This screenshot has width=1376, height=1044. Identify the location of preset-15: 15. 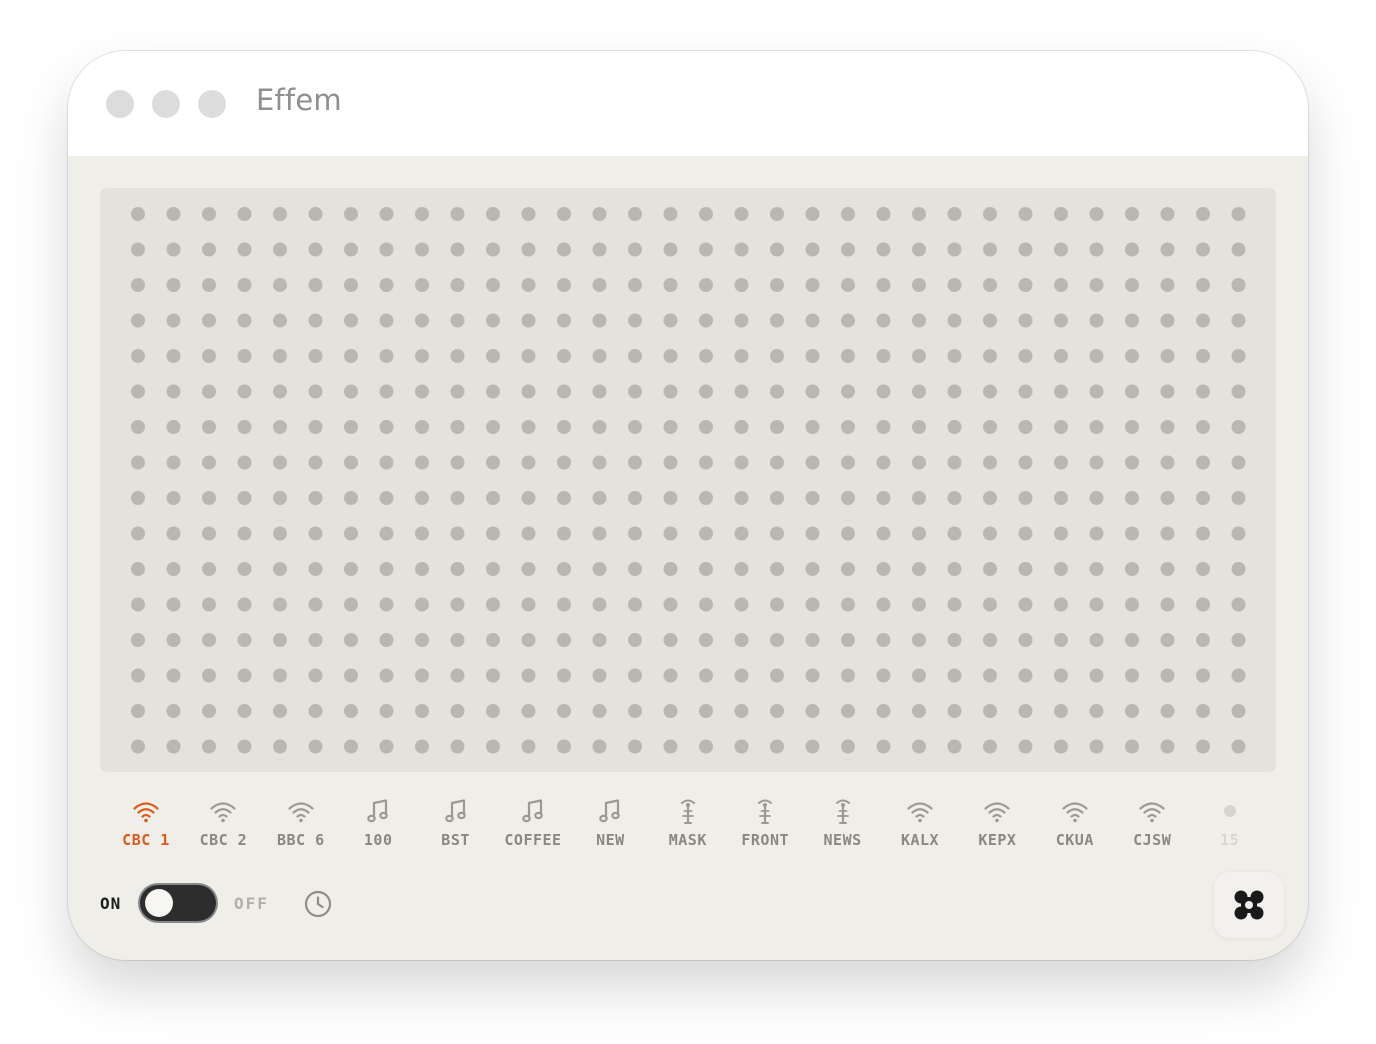
(1230, 822).